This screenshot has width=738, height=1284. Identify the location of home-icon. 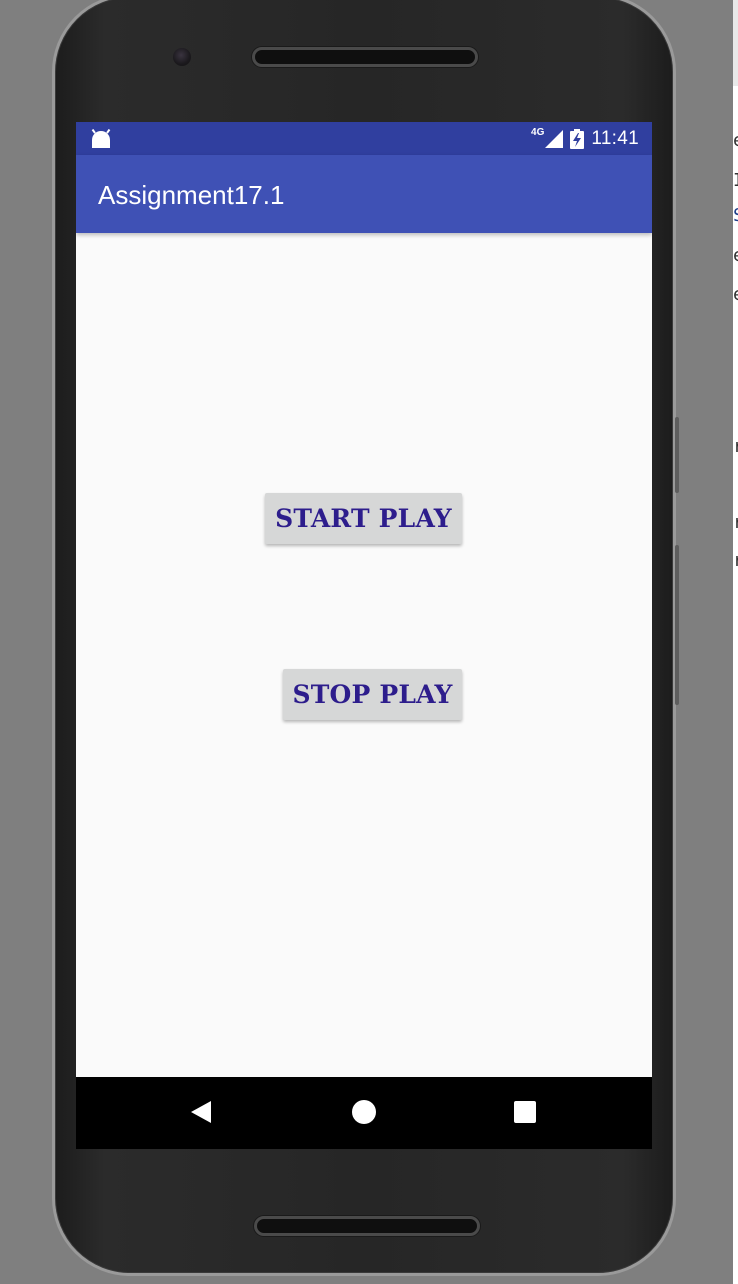
(364, 1112).